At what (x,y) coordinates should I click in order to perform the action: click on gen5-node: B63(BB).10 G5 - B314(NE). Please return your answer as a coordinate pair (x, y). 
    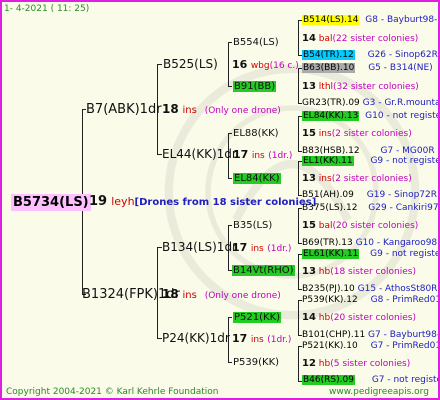
    Looking at the image, I should click on (367, 68).